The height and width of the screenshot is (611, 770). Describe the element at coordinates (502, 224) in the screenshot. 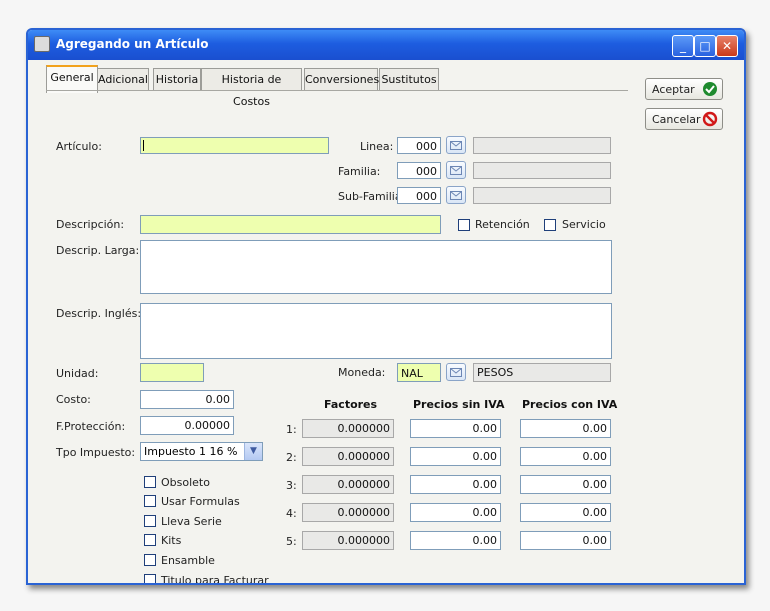

I see `retencion-label: Retención` at that location.